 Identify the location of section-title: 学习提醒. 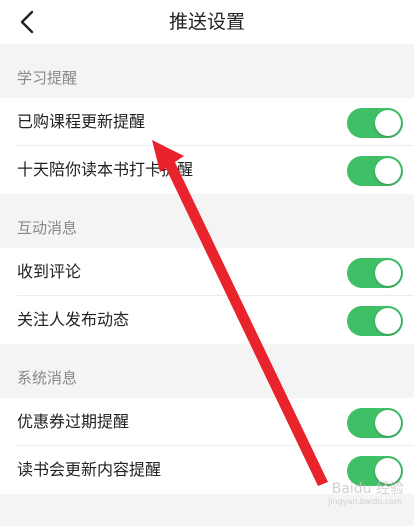
(47, 78).